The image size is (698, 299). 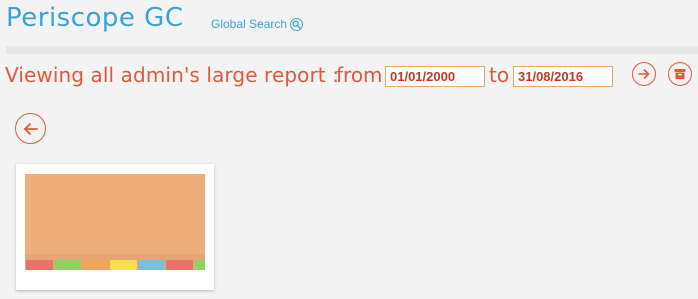 I want to click on divider-tab-green, so click(x=67, y=265).